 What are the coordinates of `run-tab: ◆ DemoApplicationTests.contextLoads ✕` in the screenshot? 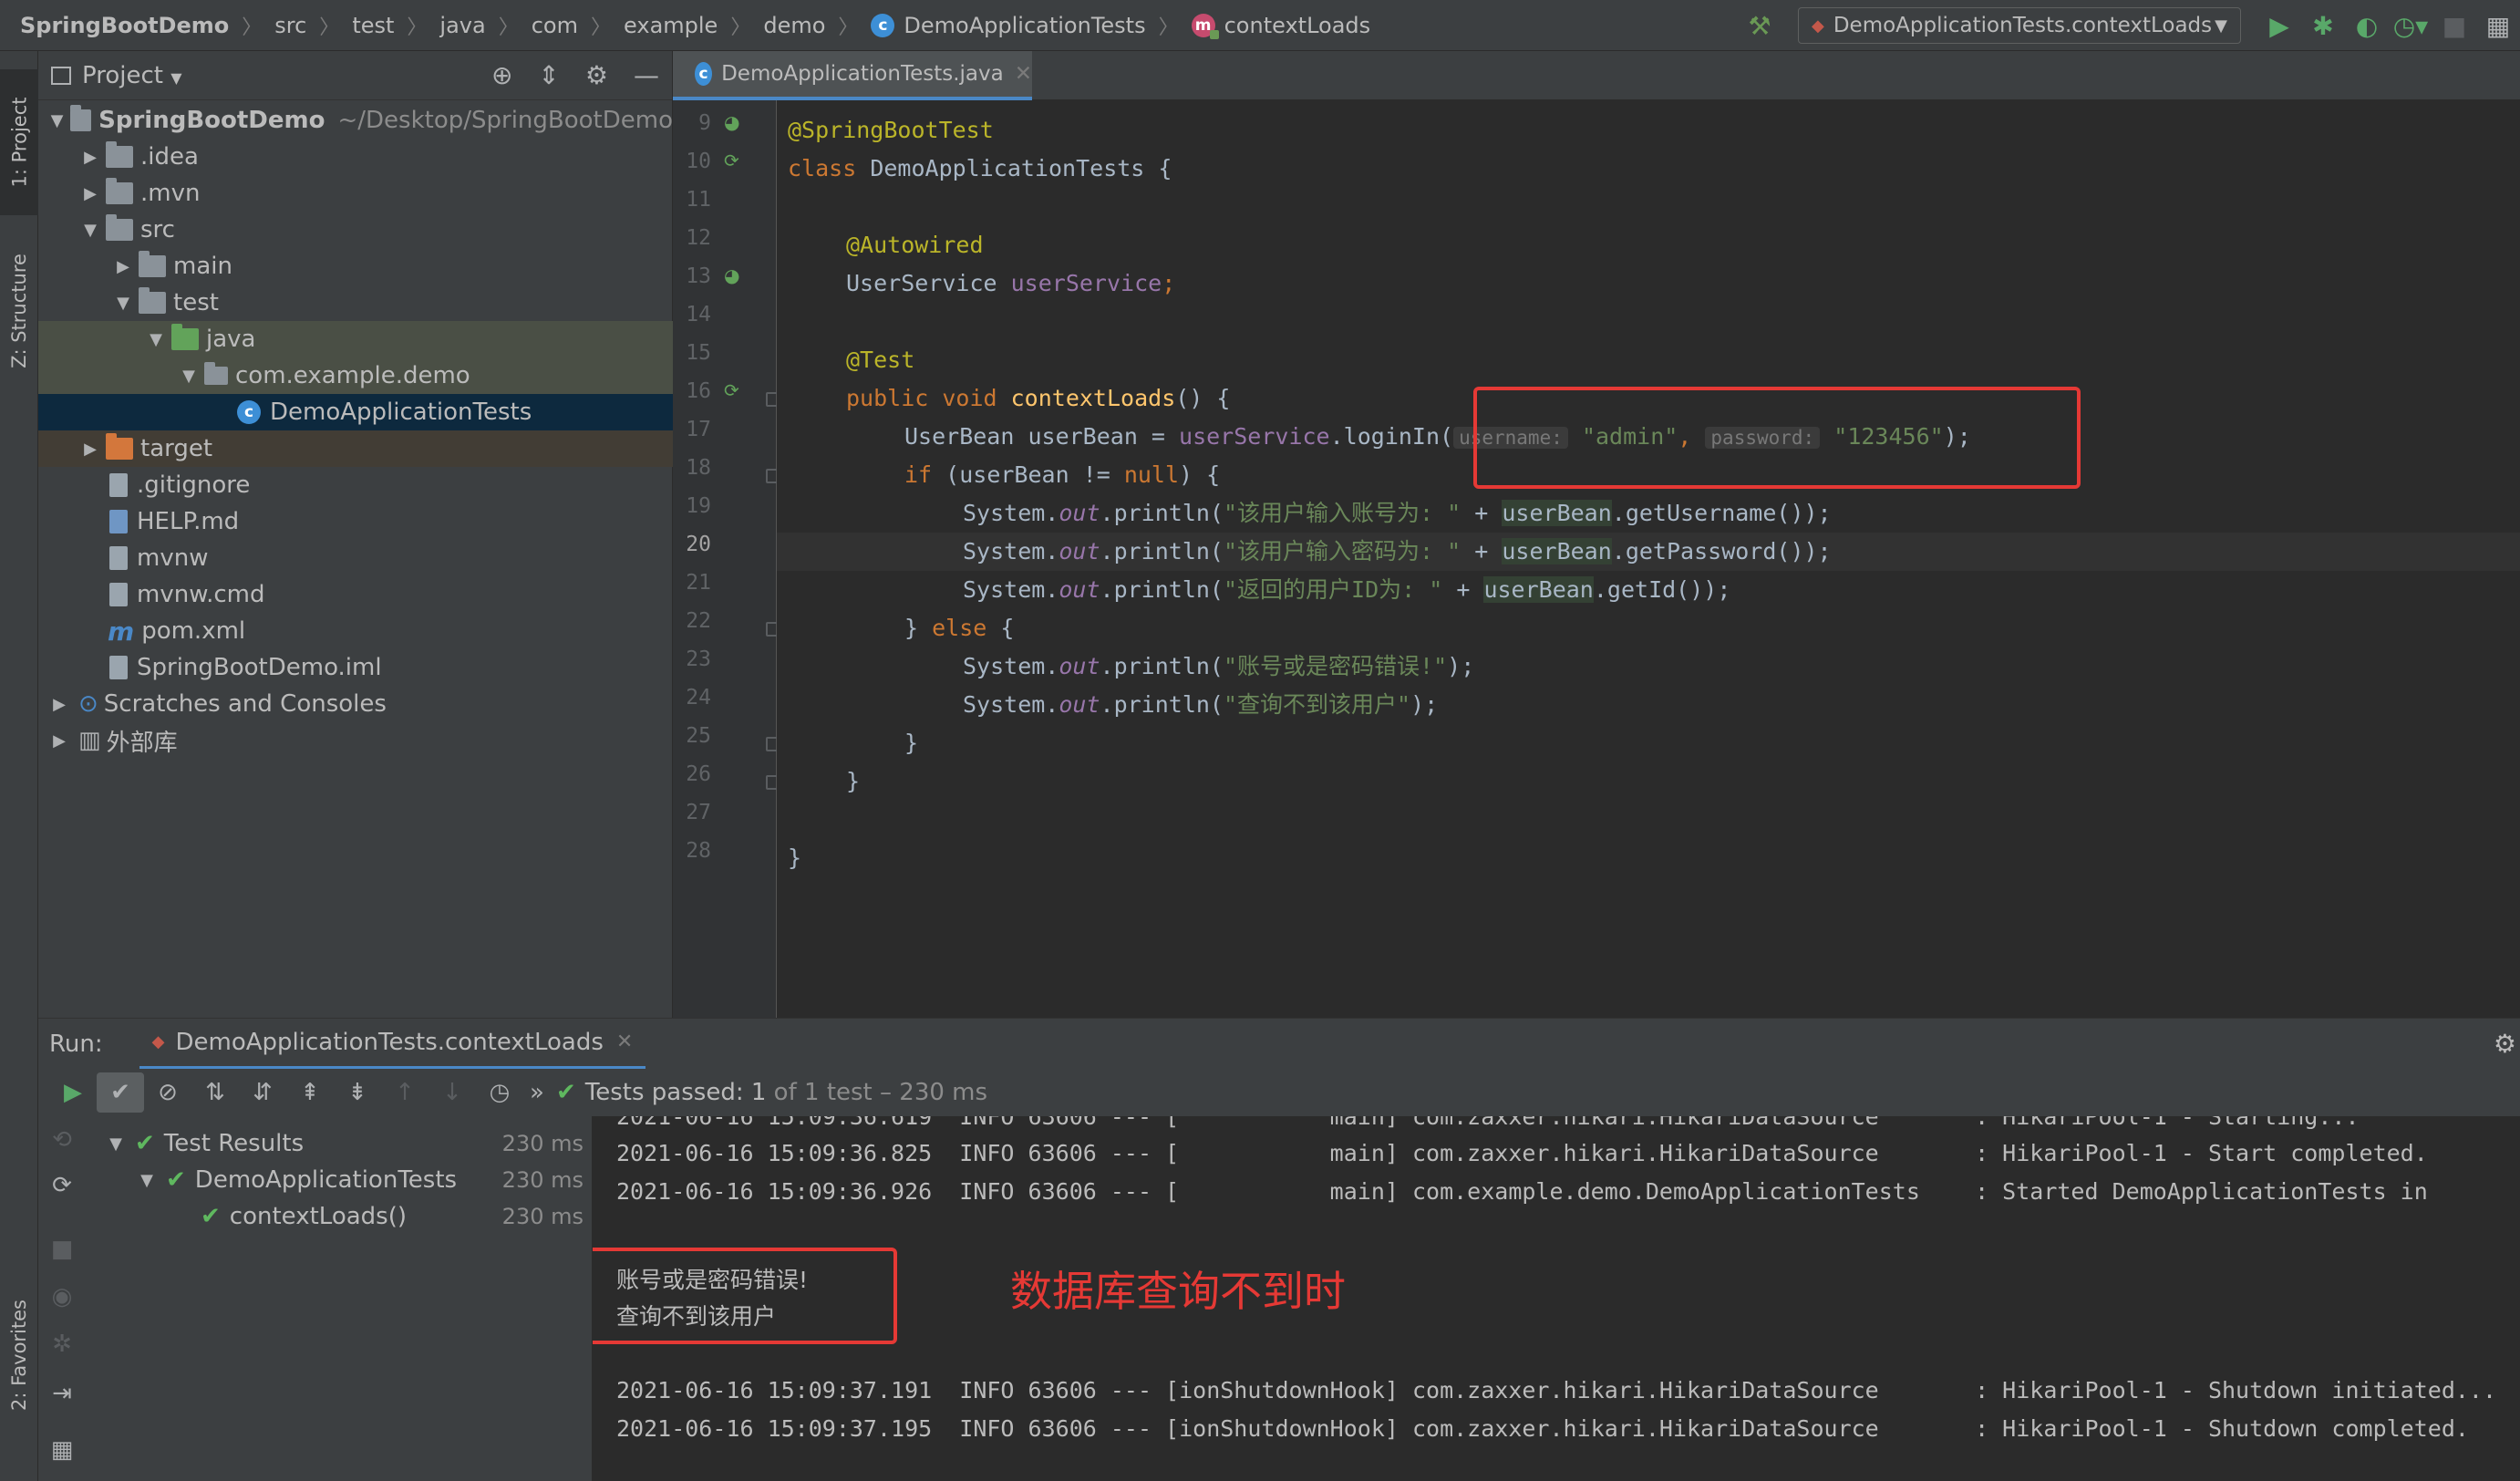 It's located at (393, 1044).